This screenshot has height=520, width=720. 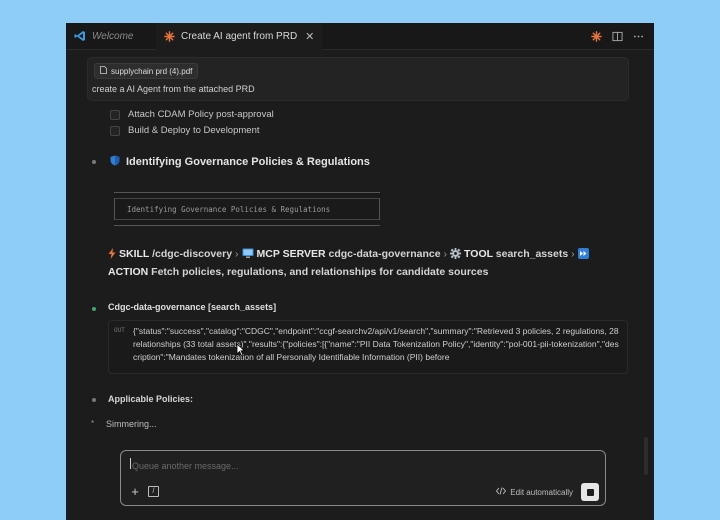 What do you see at coordinates (103, 71) in the screenshot?
I see `file-icon` at bounding box center [103, 71].